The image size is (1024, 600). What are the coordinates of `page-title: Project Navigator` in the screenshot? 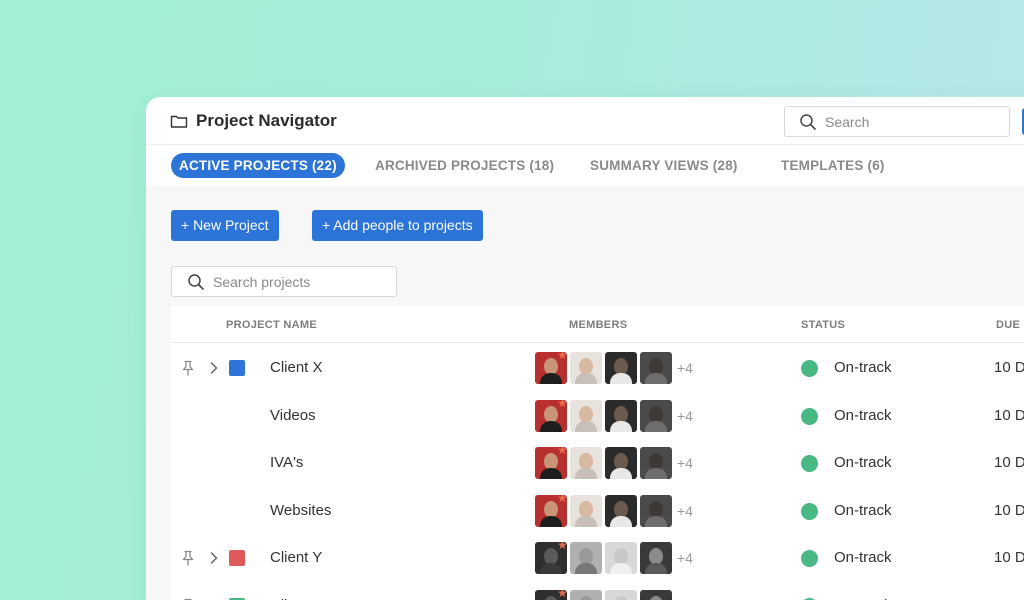 It's located at (266, 120).